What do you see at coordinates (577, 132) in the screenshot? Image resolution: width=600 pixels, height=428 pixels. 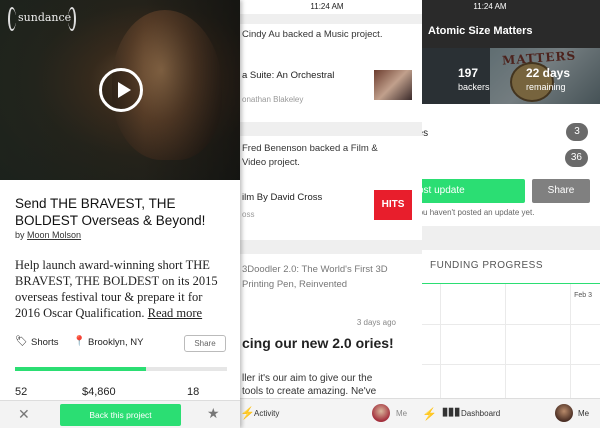 I see `count-badge: 3` at bounding box center [577, 132].